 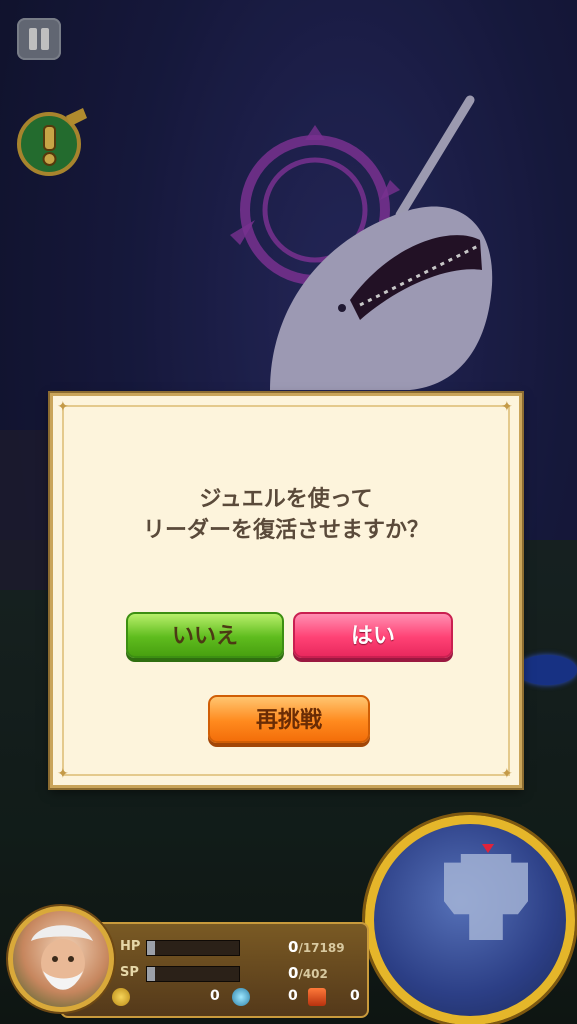 What do you see at coordinates (289, 719) in the screenshot?
I see `retry-button: 再挑戦` at bounding box center [289, 719].